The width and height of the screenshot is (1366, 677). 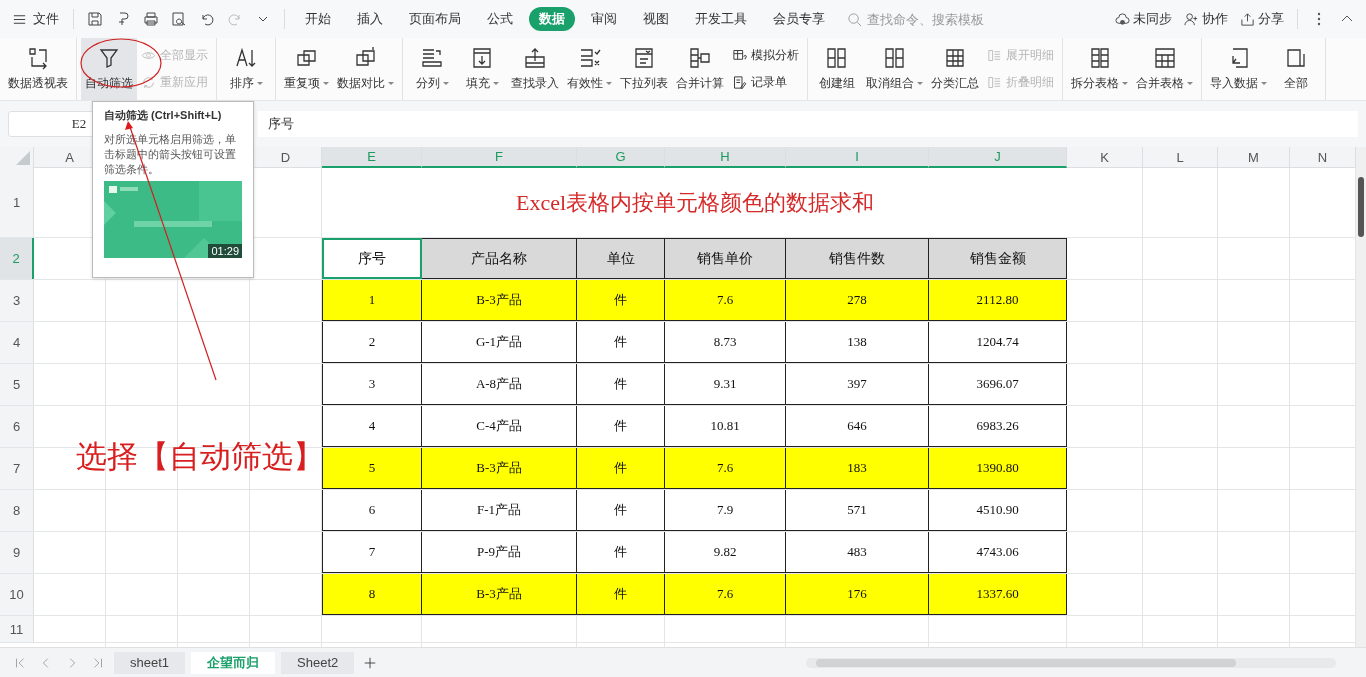 I want to click on save-icon, so click(x=95, y=19).